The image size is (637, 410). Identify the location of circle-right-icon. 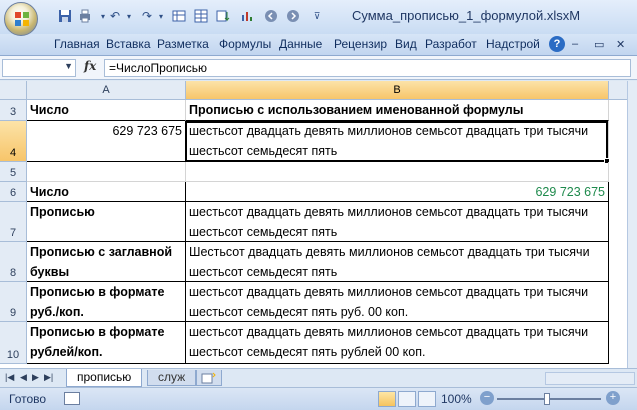
(293, 16).